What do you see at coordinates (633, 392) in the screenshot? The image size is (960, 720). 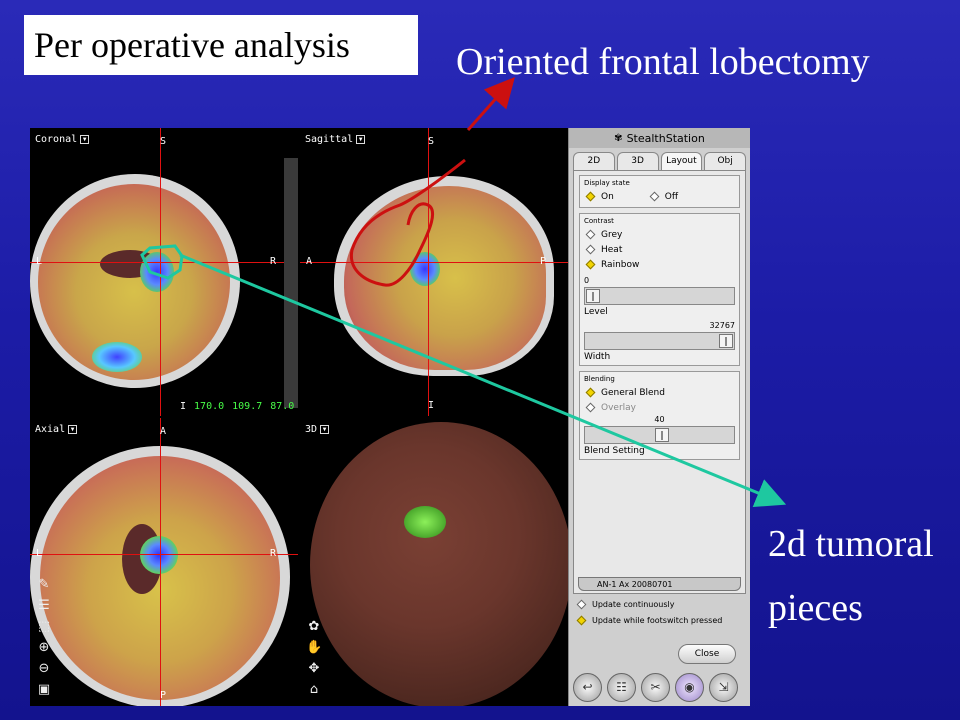 I see `general-blend-label: General Blend` at bounding box center [633, 392].